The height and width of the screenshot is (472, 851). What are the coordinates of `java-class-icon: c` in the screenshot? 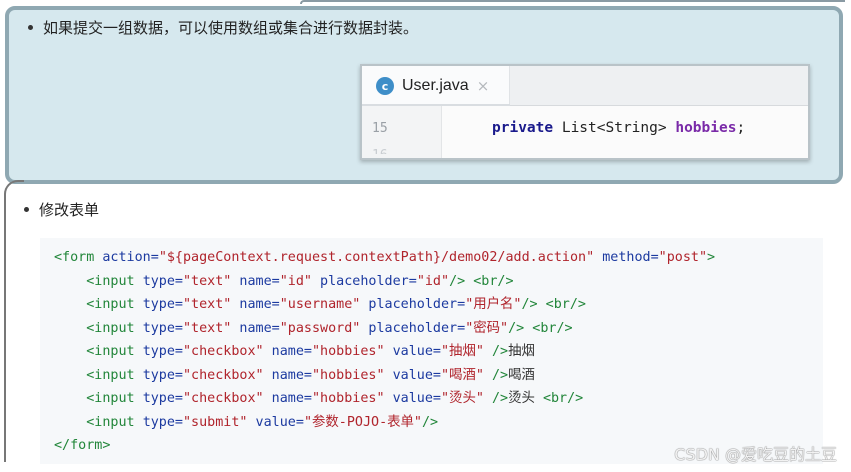 It's located at (385, 86).